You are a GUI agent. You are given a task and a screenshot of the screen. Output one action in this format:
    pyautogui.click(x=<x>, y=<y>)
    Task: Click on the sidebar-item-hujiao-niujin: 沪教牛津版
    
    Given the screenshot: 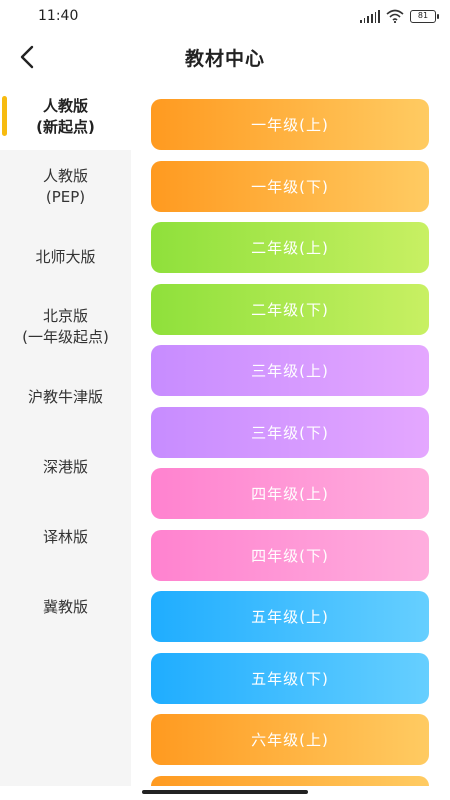 What is the action you would take?
    pyautogui.click(x=65, y=397)
    